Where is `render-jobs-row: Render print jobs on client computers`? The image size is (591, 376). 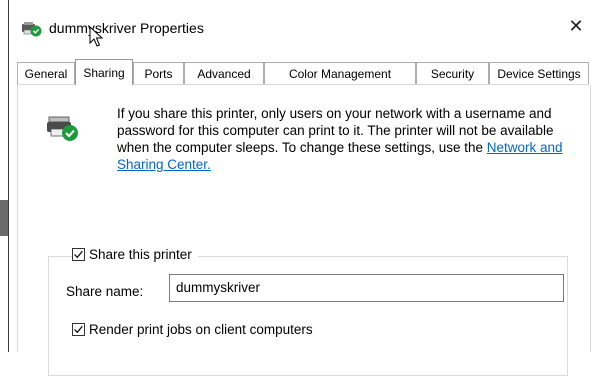
render-jobs-row: Render print jobs on client computers is located at coordinates (195, 329).